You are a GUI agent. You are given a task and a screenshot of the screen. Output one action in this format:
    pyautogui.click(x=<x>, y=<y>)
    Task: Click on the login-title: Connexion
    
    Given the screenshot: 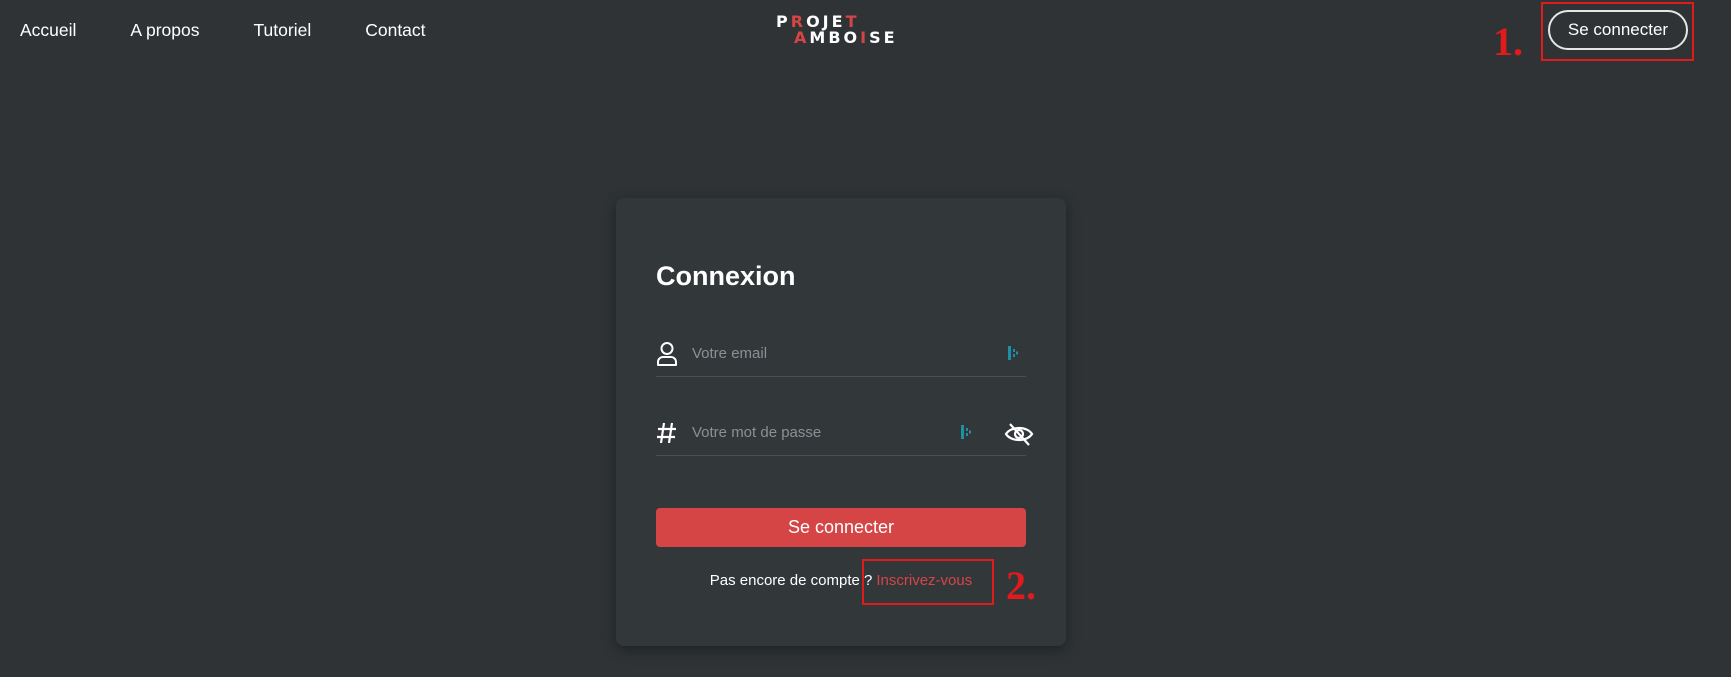 What is the action you would take?
    pyautogui.click(x=726, y=276)
    